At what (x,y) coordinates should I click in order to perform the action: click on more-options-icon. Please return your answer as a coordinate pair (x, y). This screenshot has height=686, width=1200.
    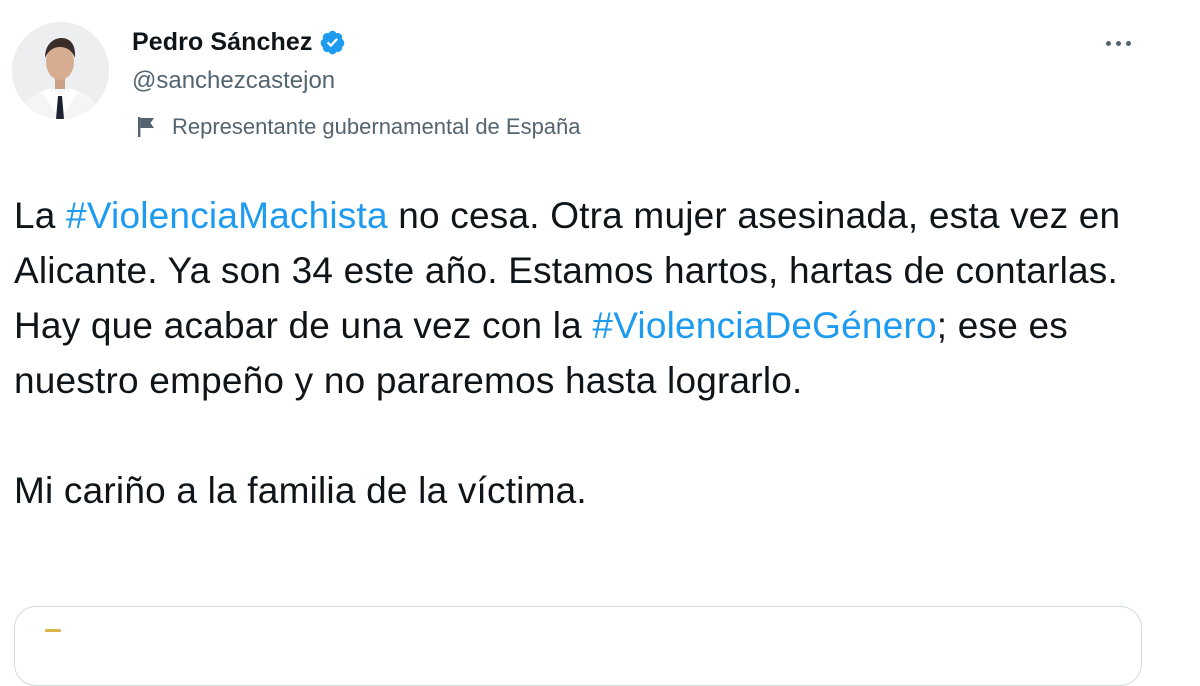
    Looking at the image, I should click on (1108, 43).